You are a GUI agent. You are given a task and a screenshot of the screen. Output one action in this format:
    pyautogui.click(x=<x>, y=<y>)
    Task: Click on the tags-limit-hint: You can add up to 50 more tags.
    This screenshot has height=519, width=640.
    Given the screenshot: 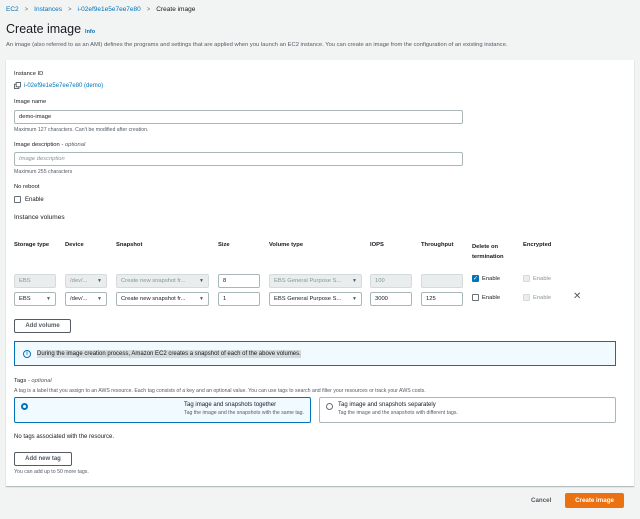 What is the action you would take?
    pyautogui.click(x=51, y=472)
    